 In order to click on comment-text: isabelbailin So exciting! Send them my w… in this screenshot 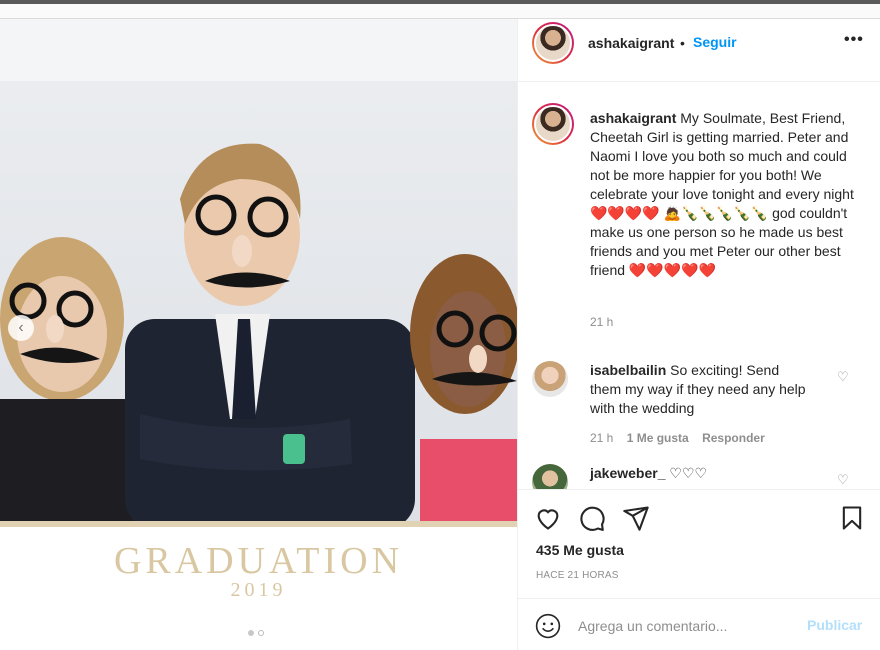, I will do `click(700, 389)`.